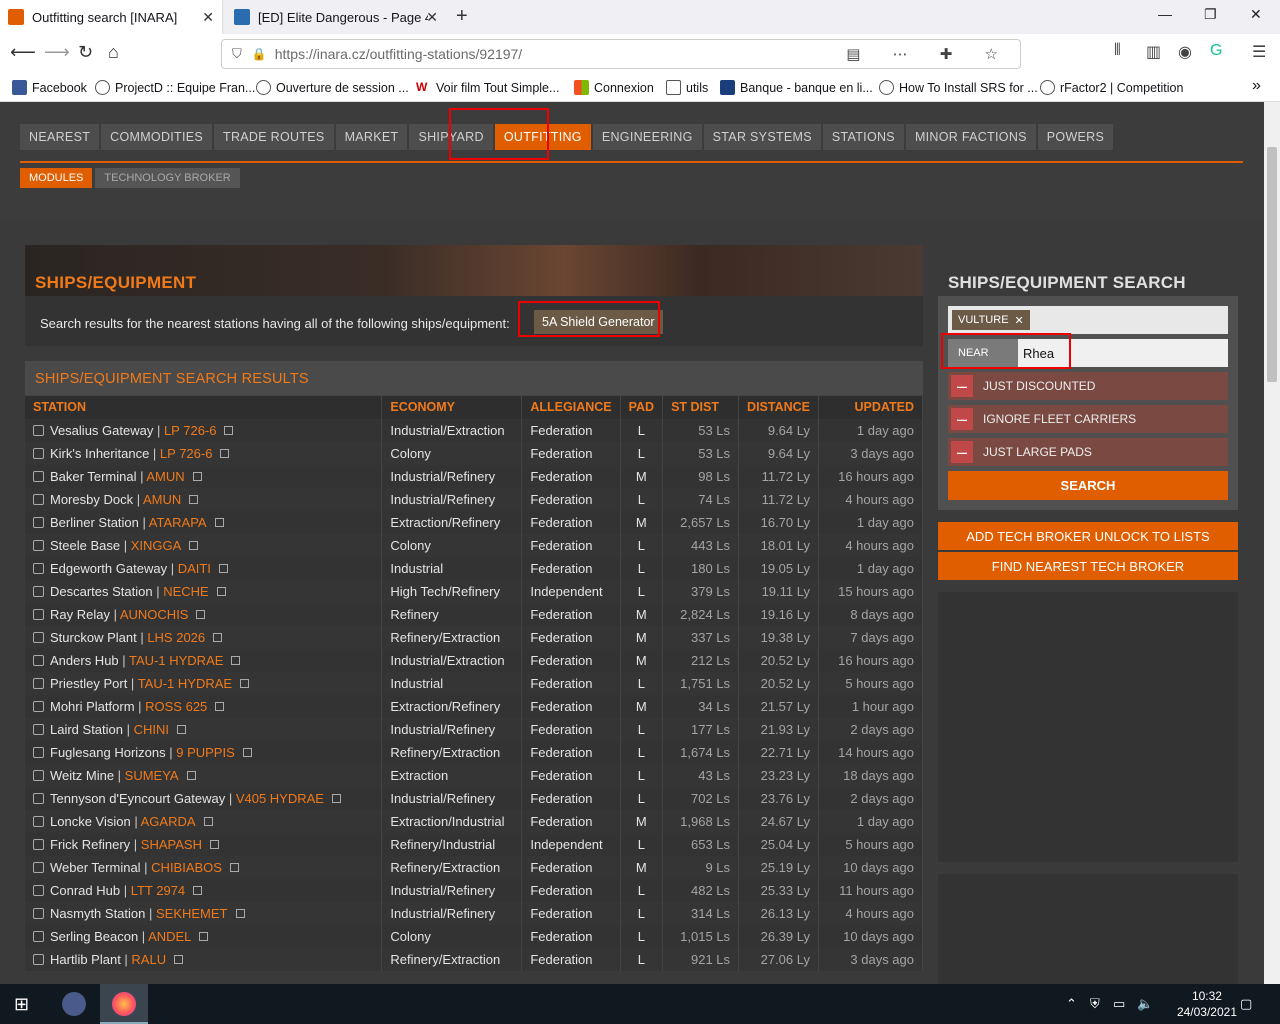  What do you see at coordinates (186, 591) in the screenshot?
I see `system-name: NECHE` at bounding box center [186, 591].